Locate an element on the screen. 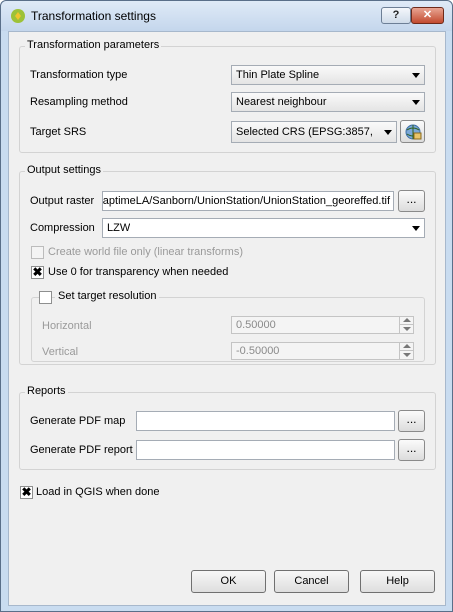  help-button: Help is located at coordinates (397, 581).